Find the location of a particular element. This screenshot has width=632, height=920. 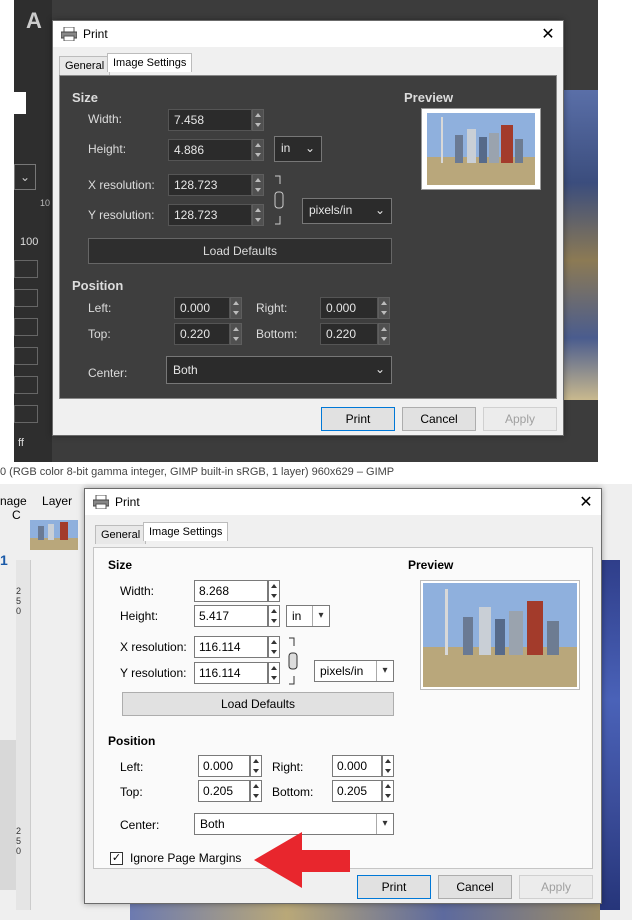

color-swatch is located at coordinates (20, 103).